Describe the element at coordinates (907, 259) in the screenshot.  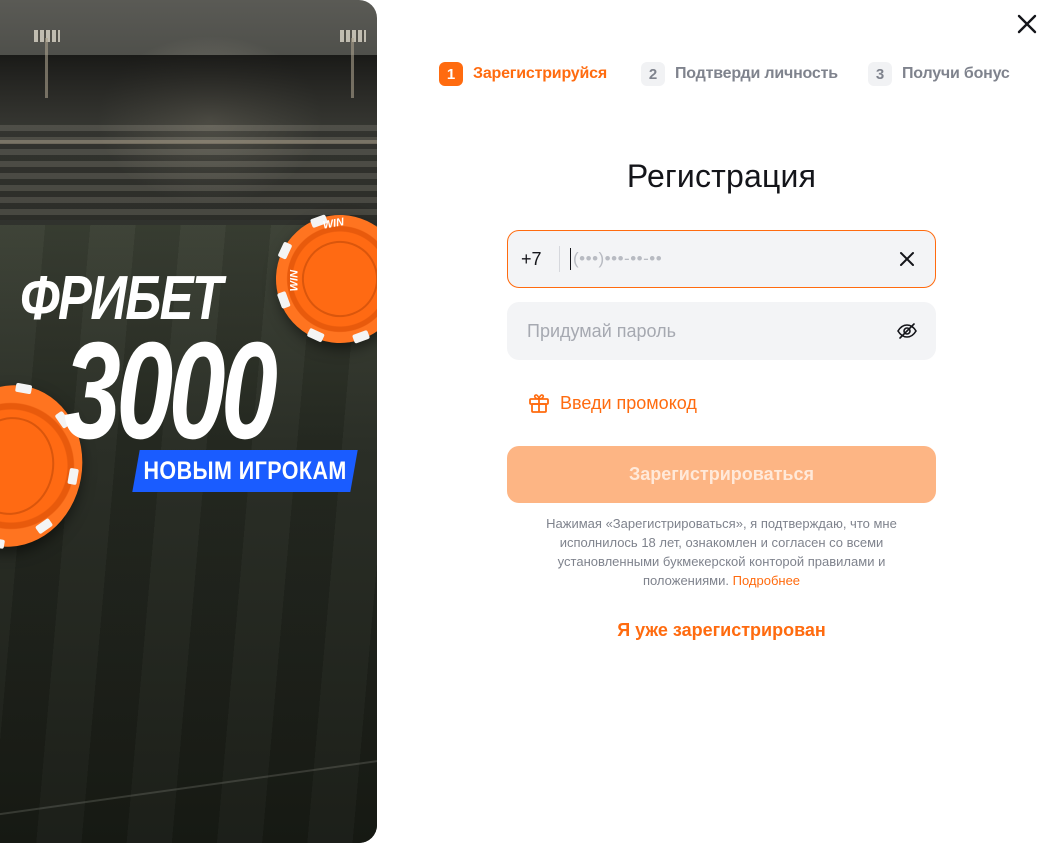
I see `clear-icon` at that location.